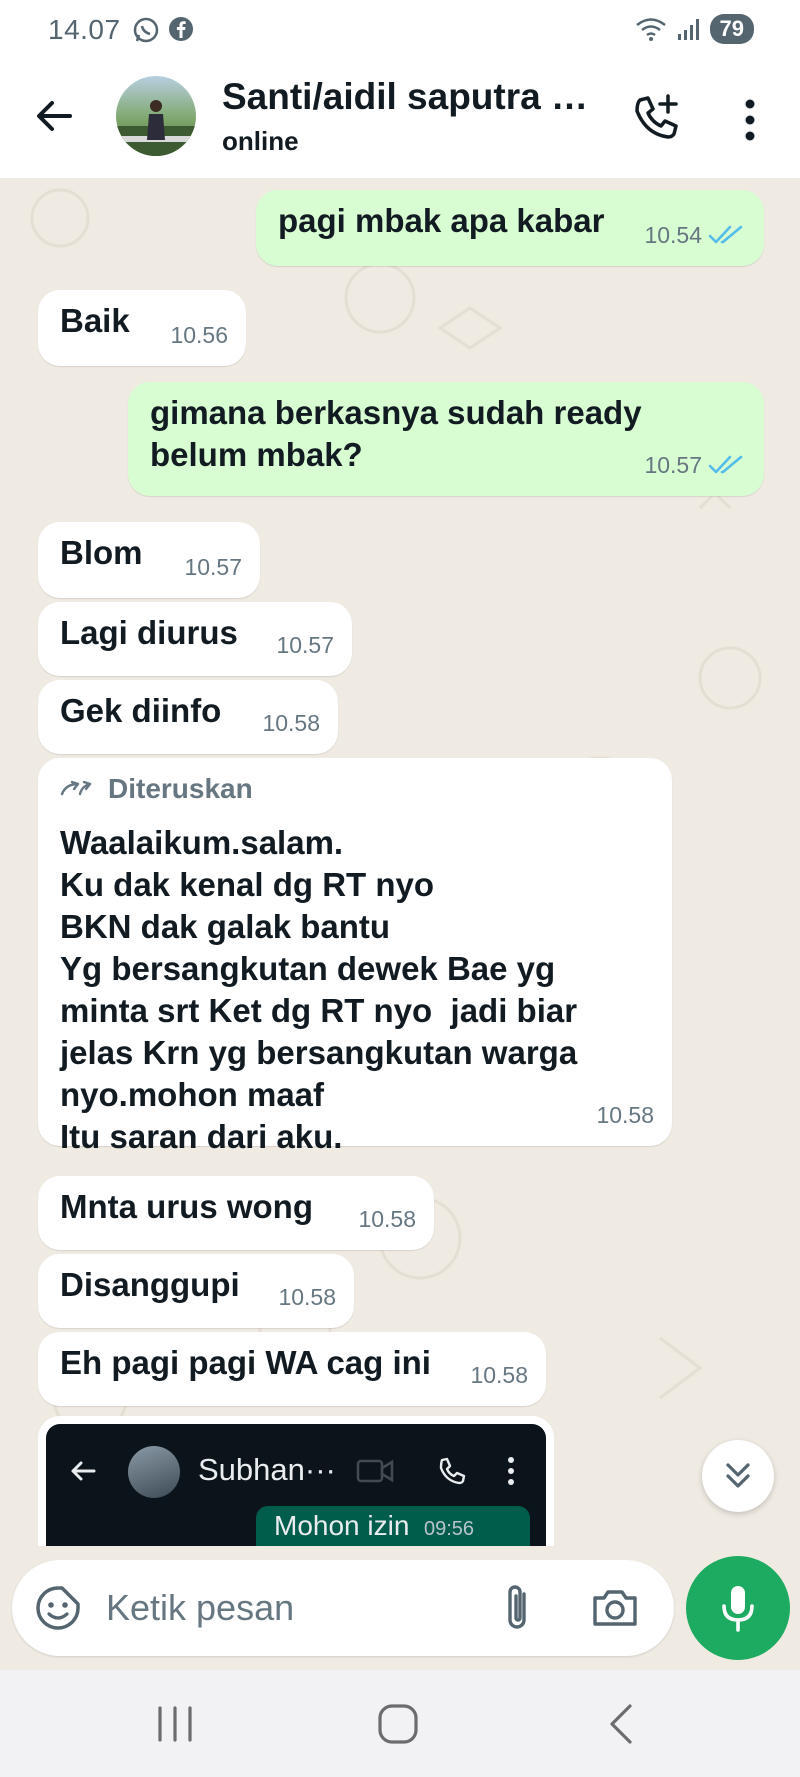 Image resolution: width=800 pixels, height=1777 pixels. I want to click on image-message: Subhan··· Mohon izin 09:56, so click(296, 1481).